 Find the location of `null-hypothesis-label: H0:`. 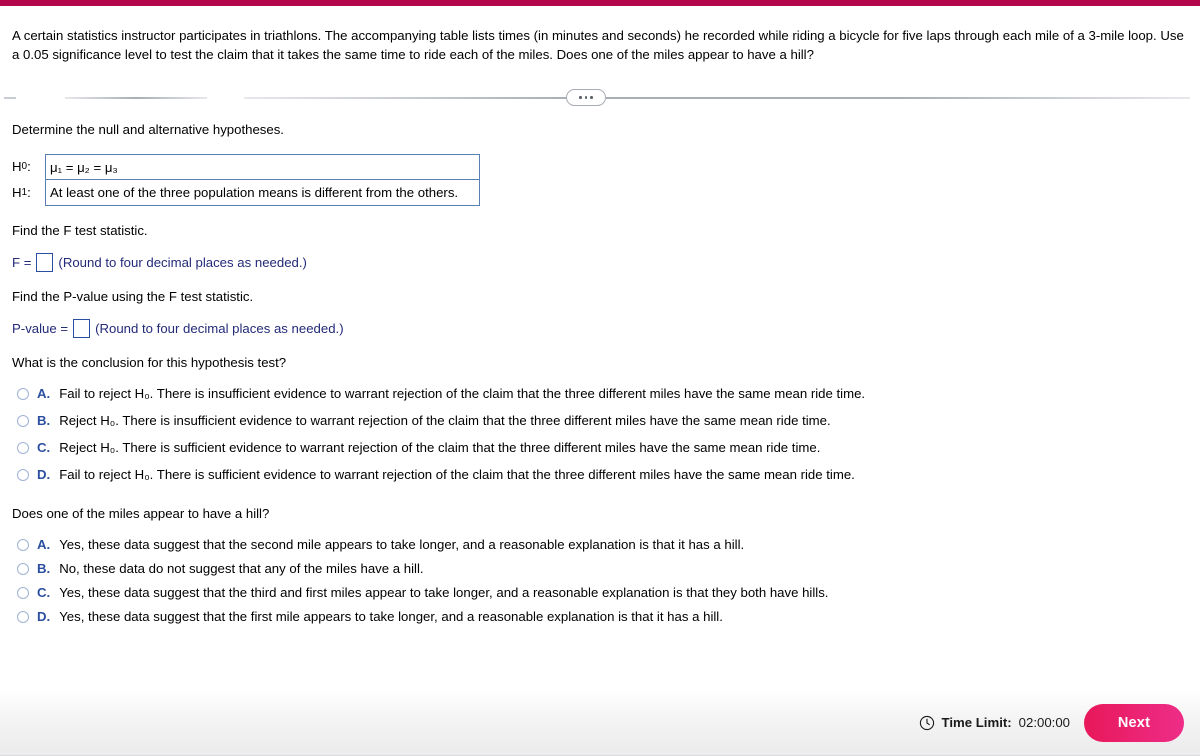

null-hypothesis-label: H0: is located at coordinates (28, 167).